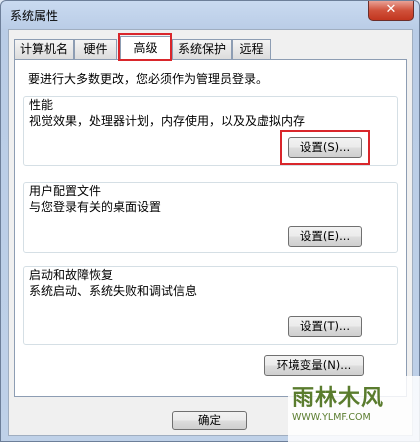 The image size is (420, 442). I want to click on watermark-url: WWW.YLMF.COM, so click(331, 417).